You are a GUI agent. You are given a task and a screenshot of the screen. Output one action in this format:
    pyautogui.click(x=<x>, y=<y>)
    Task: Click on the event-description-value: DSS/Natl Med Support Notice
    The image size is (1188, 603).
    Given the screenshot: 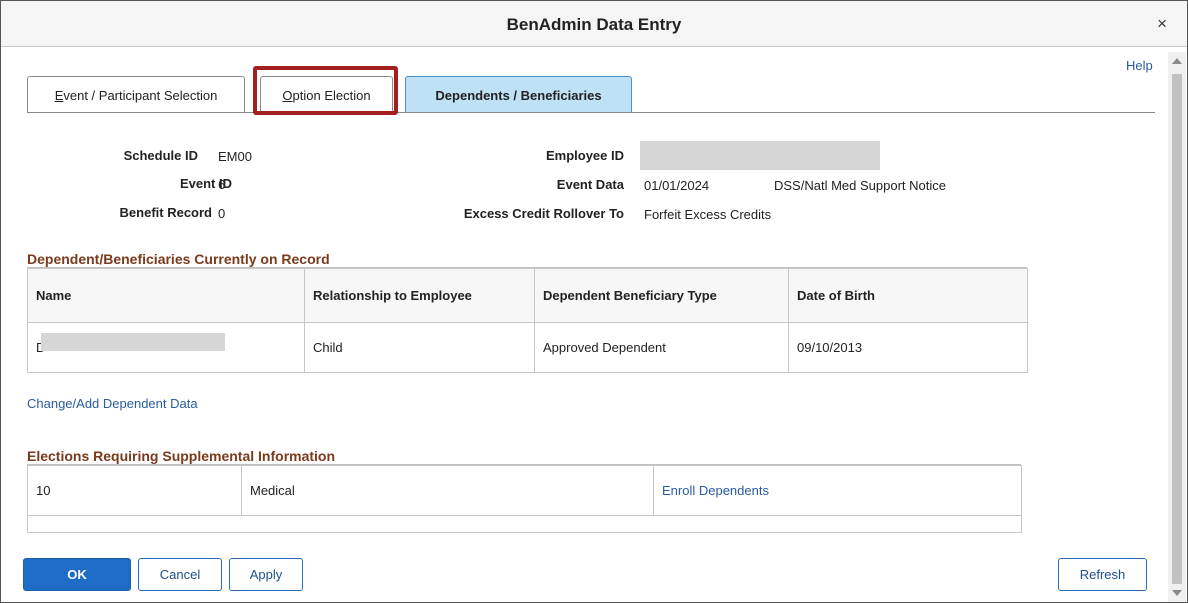 What is the action you would take?
    pyautogui.click(x=860, y=185)
    